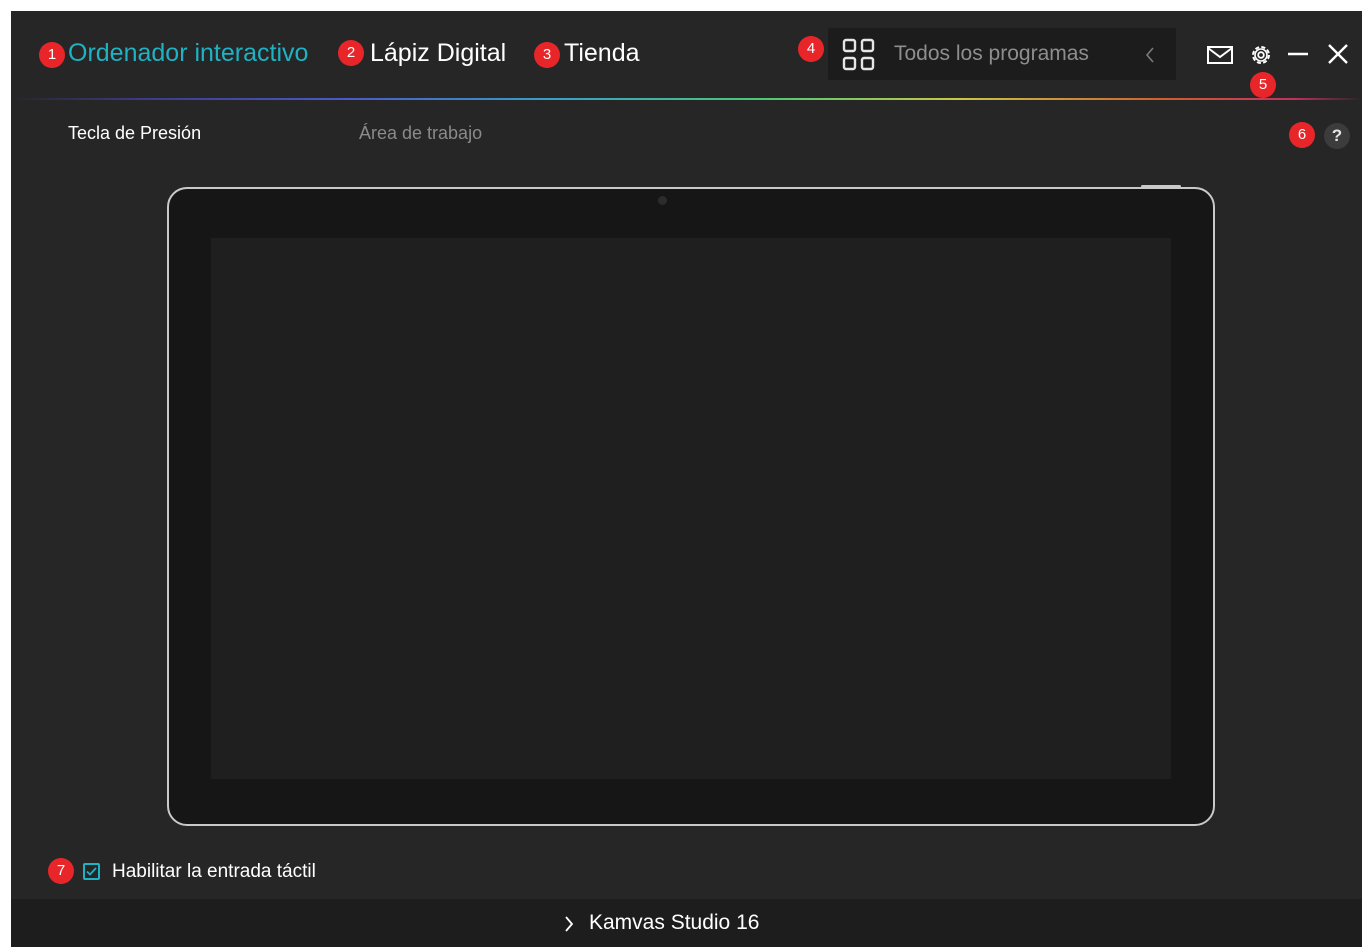 The width and height of the screenshot is (1362, 947). What do you see at coordinates (1338, 54) in the screenshot?
I see `close-icon` at bounding box center [1338, 54].